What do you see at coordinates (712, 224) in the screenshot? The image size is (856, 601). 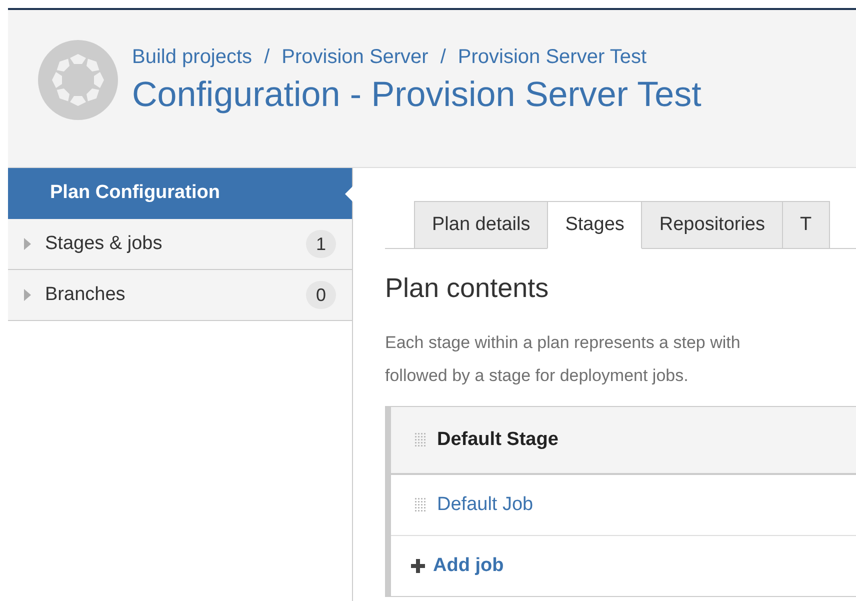 I see `tab: Repositories` at bounding box center [712, 224].